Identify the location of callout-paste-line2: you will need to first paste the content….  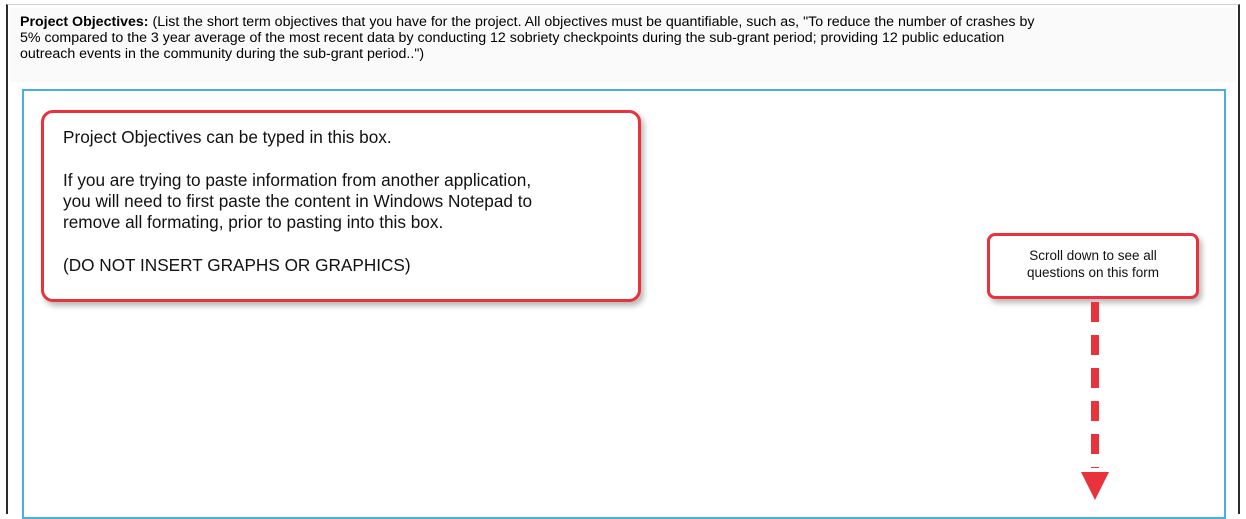
(298, 201).